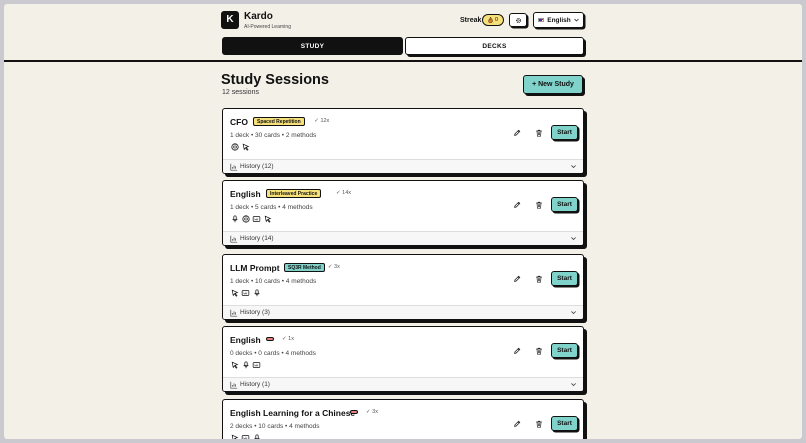 The width and height of the screenshot is (806, 443). What do you see at coordinates (255, 384) in the screenshot?
I see `history-label: History (1)` at bounding box center [255, 384].